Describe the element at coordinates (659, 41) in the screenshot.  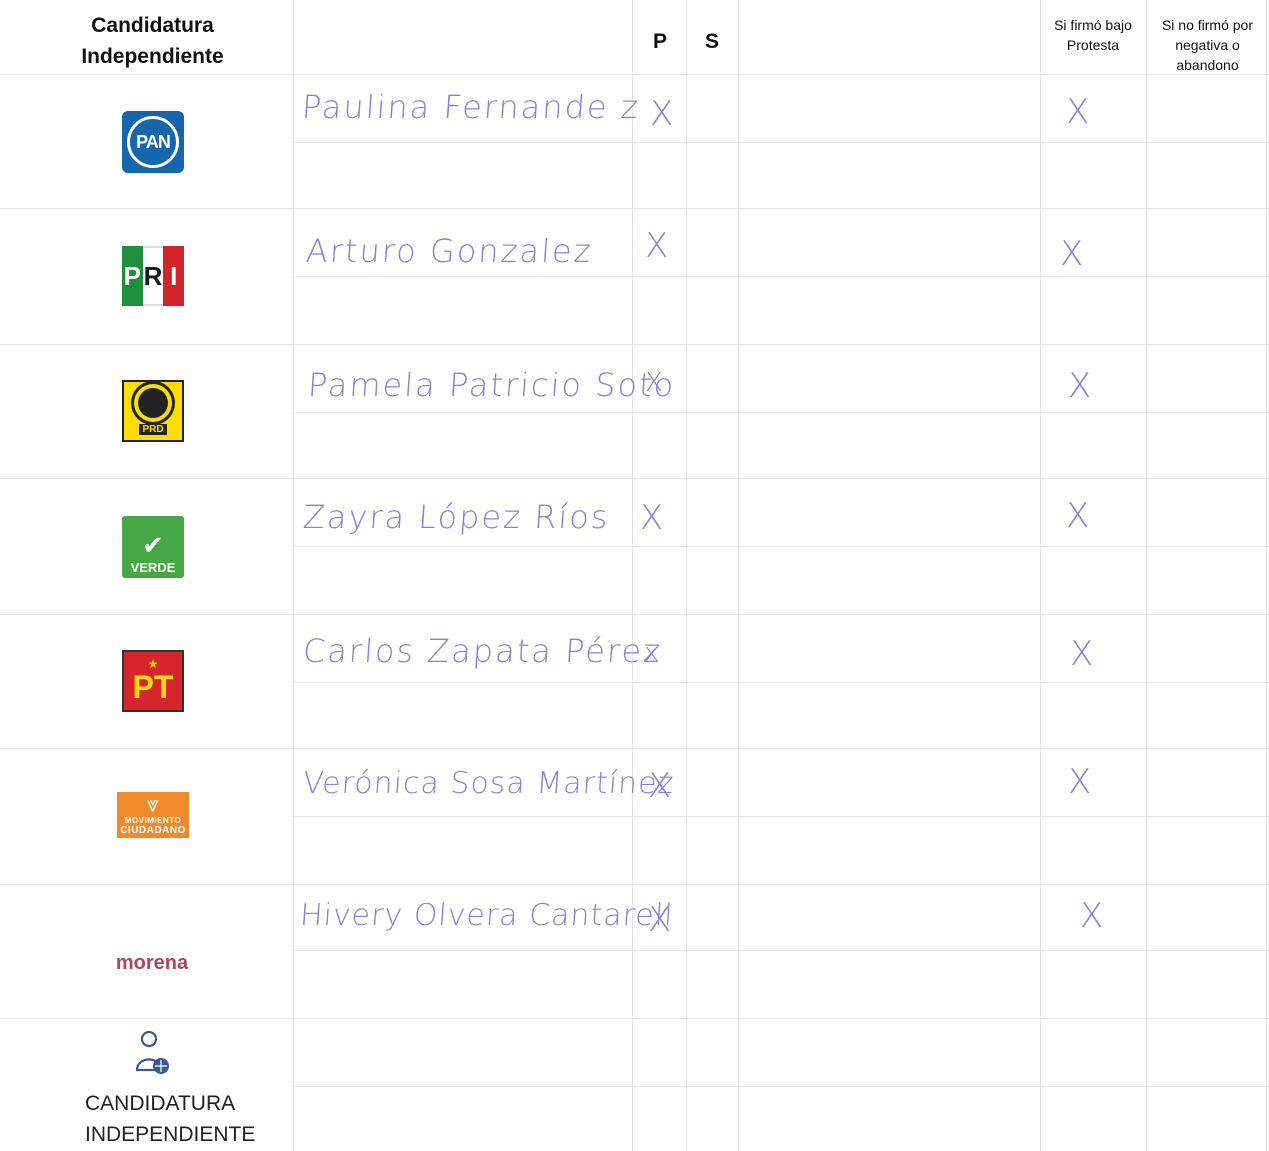
I see `p-column-header: P` at that location.